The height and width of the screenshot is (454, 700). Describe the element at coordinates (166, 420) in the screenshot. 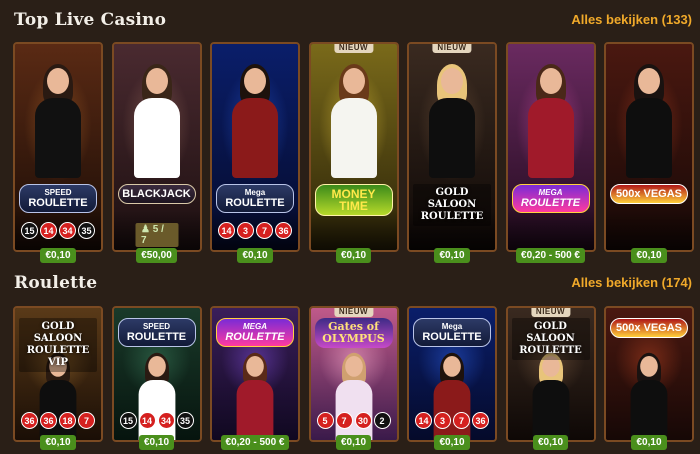

I see `result-number: 34` at that location.